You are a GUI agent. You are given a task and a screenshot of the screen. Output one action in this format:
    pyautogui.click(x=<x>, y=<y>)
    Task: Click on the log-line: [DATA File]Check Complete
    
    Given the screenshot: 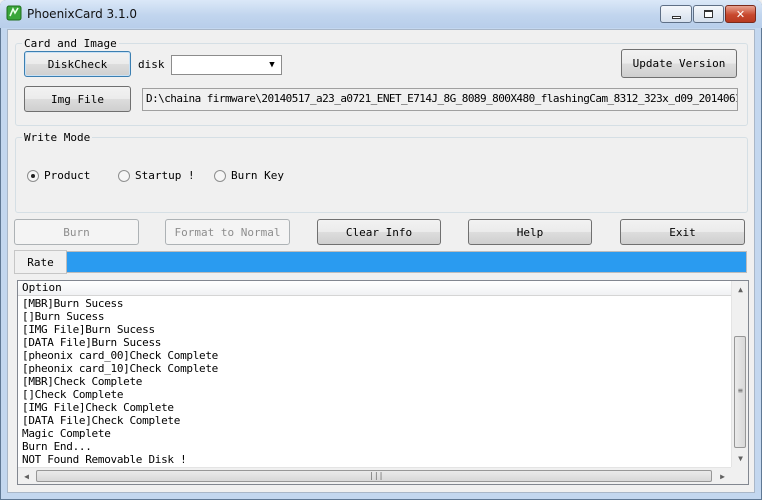 What is the action you would take?
    pyautogui.click(x=101, y=420)
    